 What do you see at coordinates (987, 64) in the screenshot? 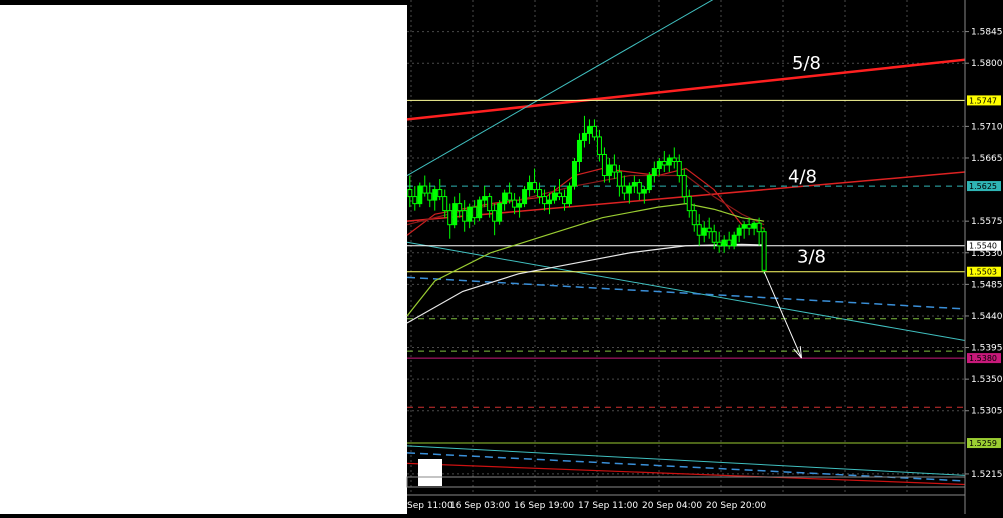
I see `price-tick-label: 1.5800` at bounding box center [987, 64].